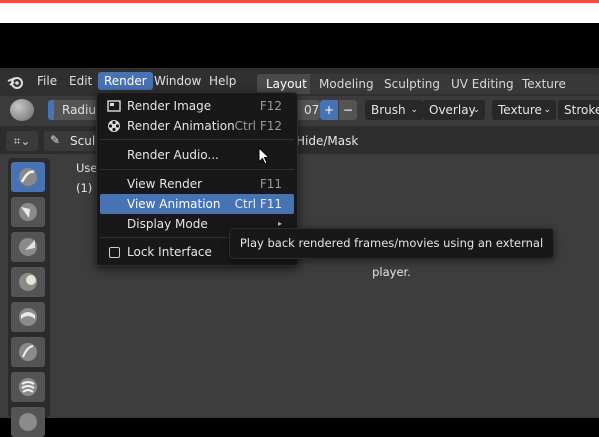 Image resolution: width=599 pixels, height=437 pixels. I want to click on menu-item-label: Render Image, so click(169, 106).